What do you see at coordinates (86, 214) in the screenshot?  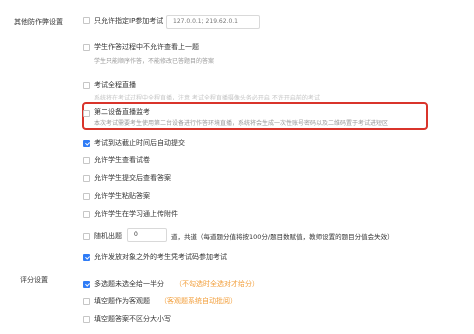 I see `allow-upload-checkbox` at bounding box center [86, 214].